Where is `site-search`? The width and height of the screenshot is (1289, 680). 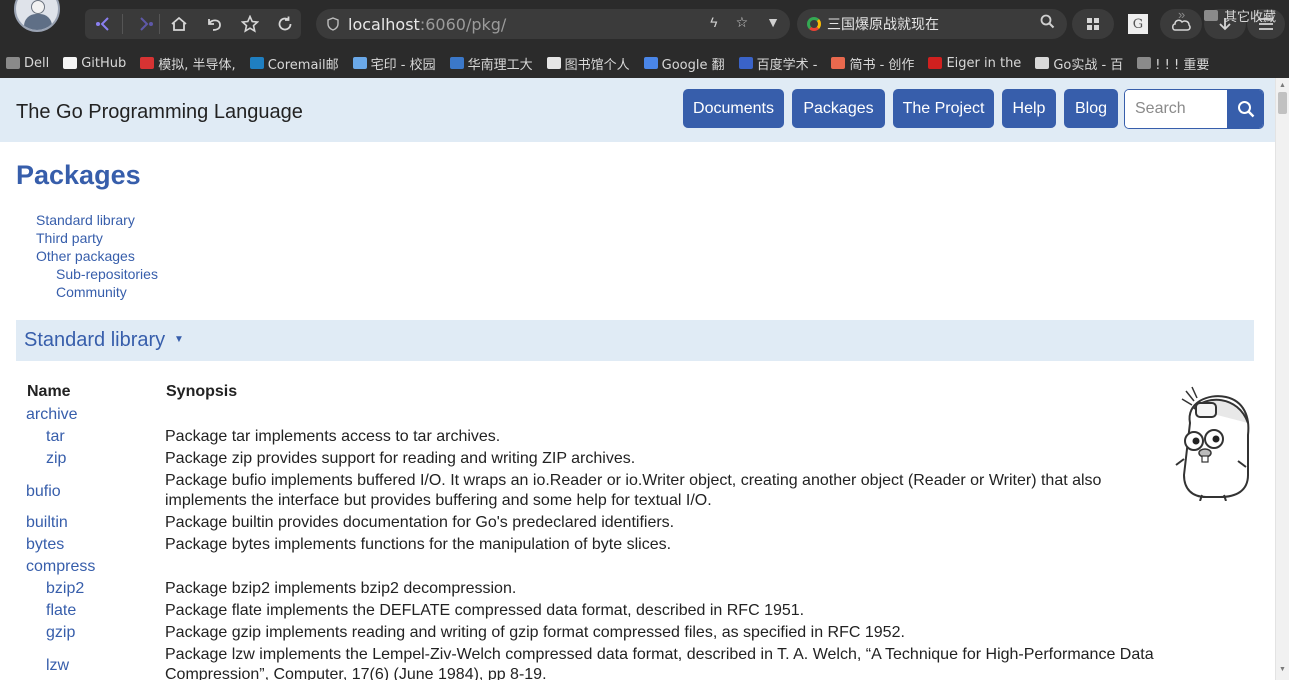 site-search is located at coordinates (1194, 109).